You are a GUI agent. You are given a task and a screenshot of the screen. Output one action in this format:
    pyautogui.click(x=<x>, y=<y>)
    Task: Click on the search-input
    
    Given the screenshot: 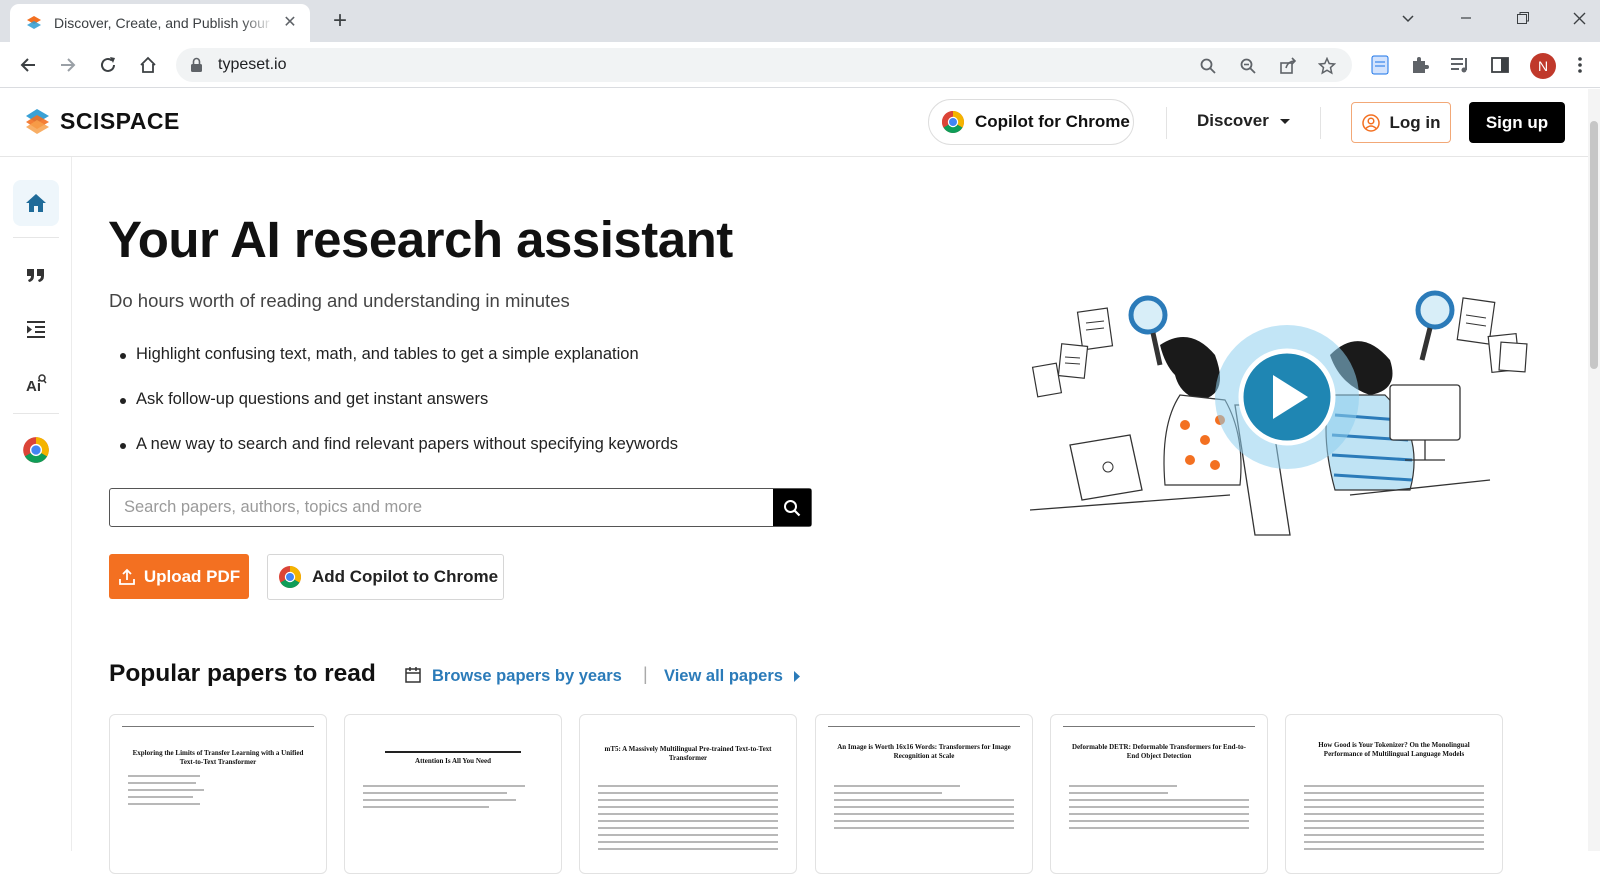 What is the action you would take?
    pyautogui.click(x=442, y=507)
    